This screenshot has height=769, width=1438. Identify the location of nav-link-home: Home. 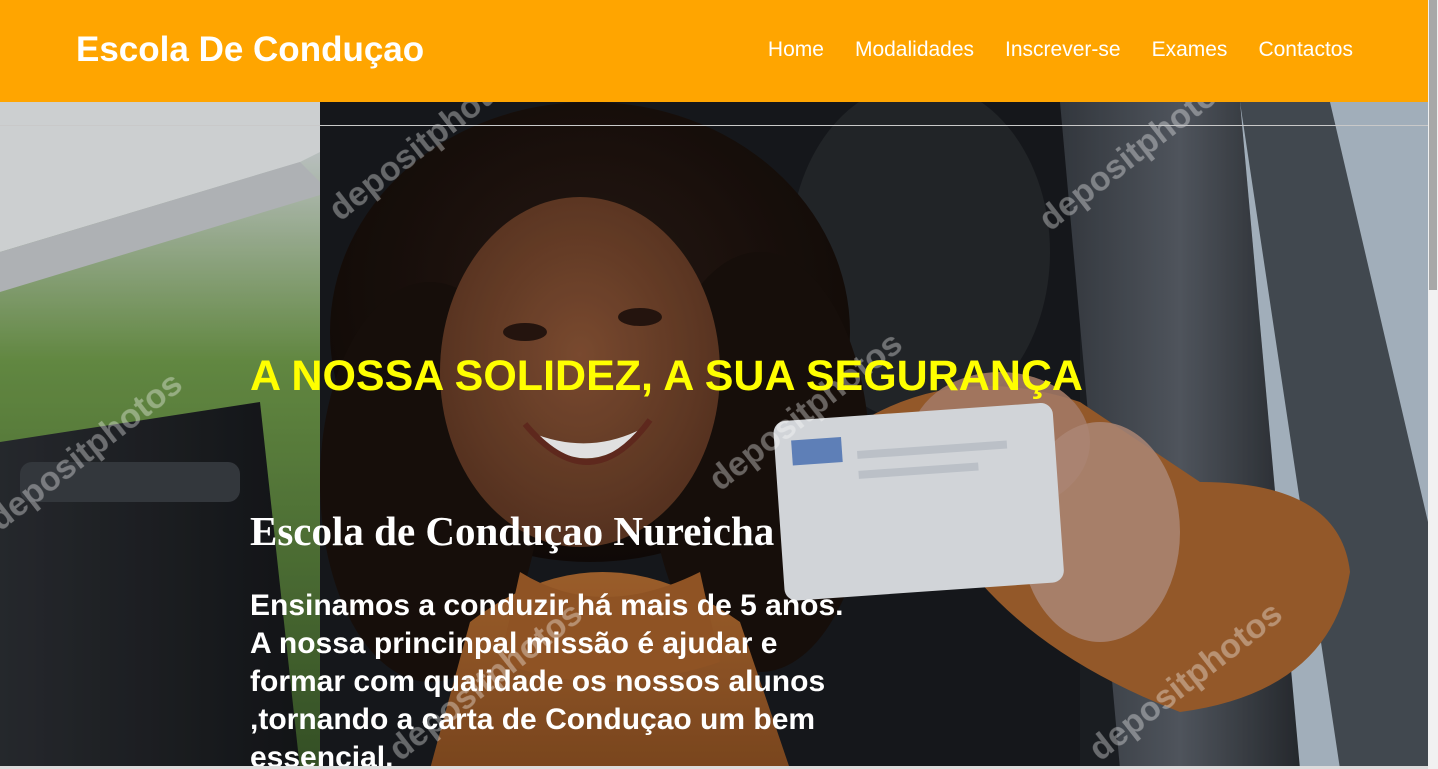
(796, 50).